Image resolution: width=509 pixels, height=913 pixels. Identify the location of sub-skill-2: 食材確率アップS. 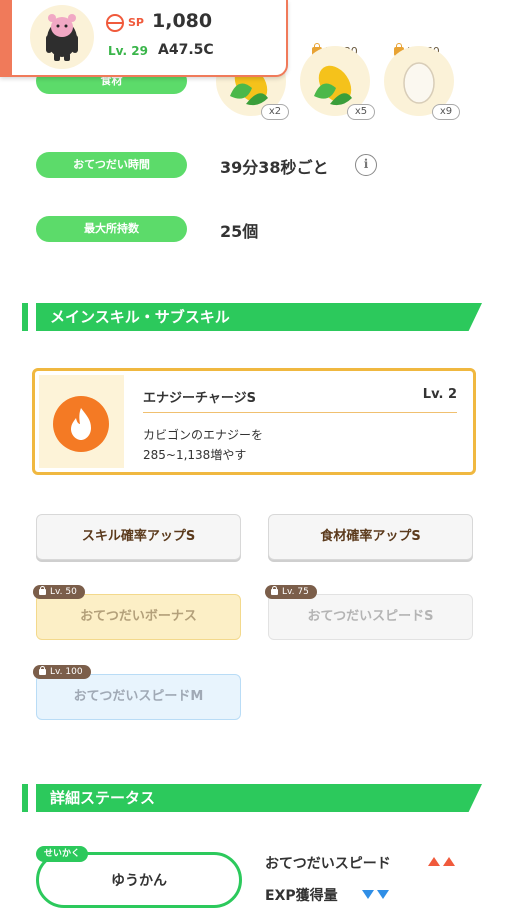
(370, 537).